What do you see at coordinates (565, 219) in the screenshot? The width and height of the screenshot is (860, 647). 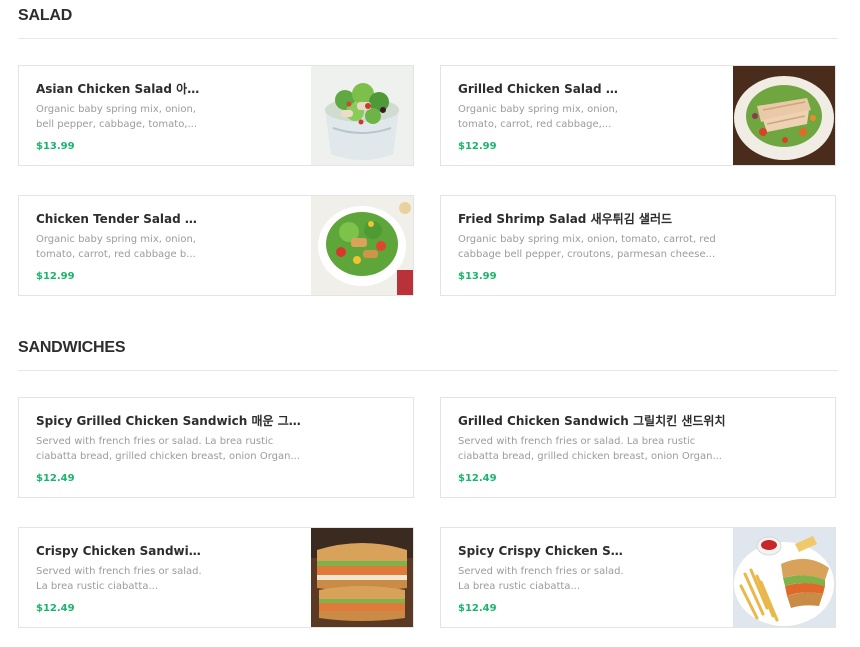 I see `menu-item-name: Fried Shrimp Salad 새우튀김 샐러드` at bounding box center [565, 219].